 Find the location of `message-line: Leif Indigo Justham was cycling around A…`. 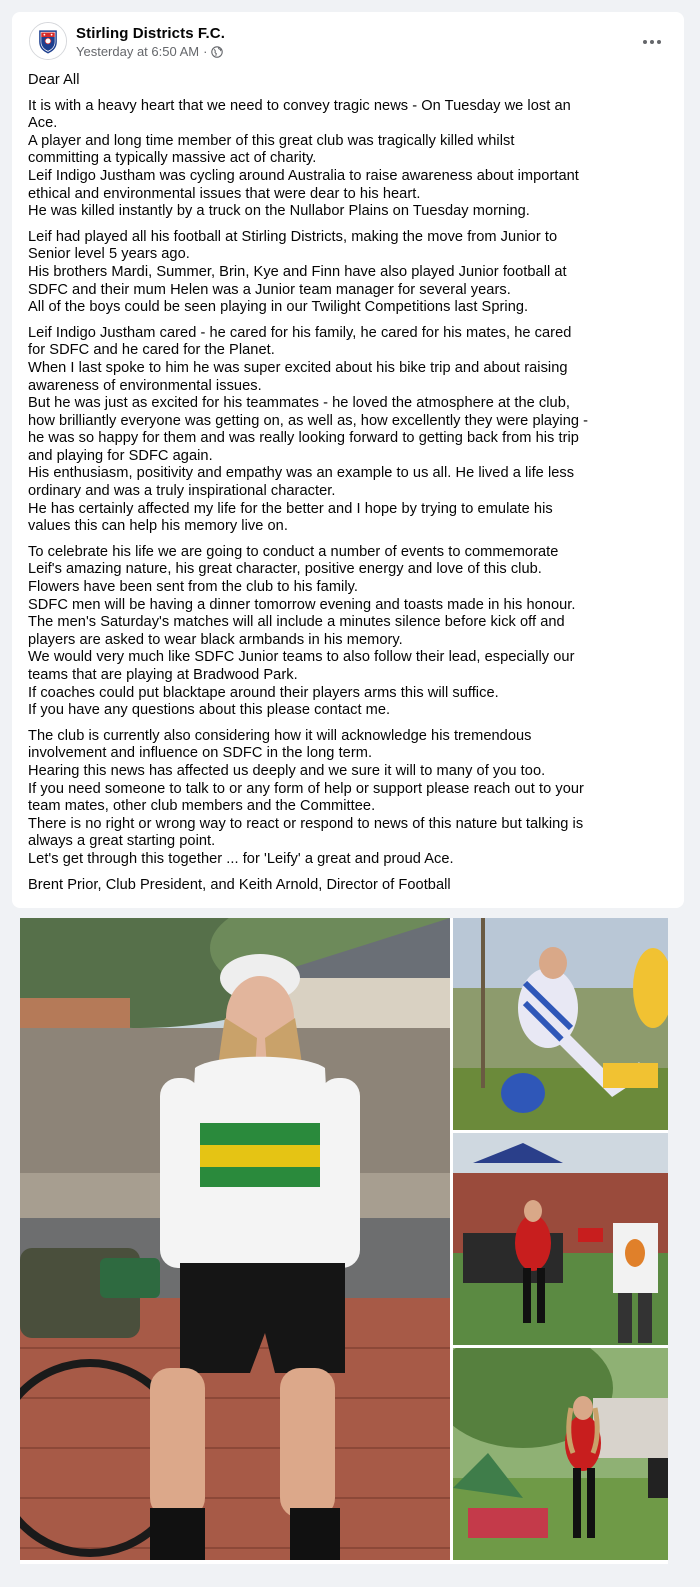

message-line: Leif Indigo Justham was cycling around A… is located at coordinates (303, 175).